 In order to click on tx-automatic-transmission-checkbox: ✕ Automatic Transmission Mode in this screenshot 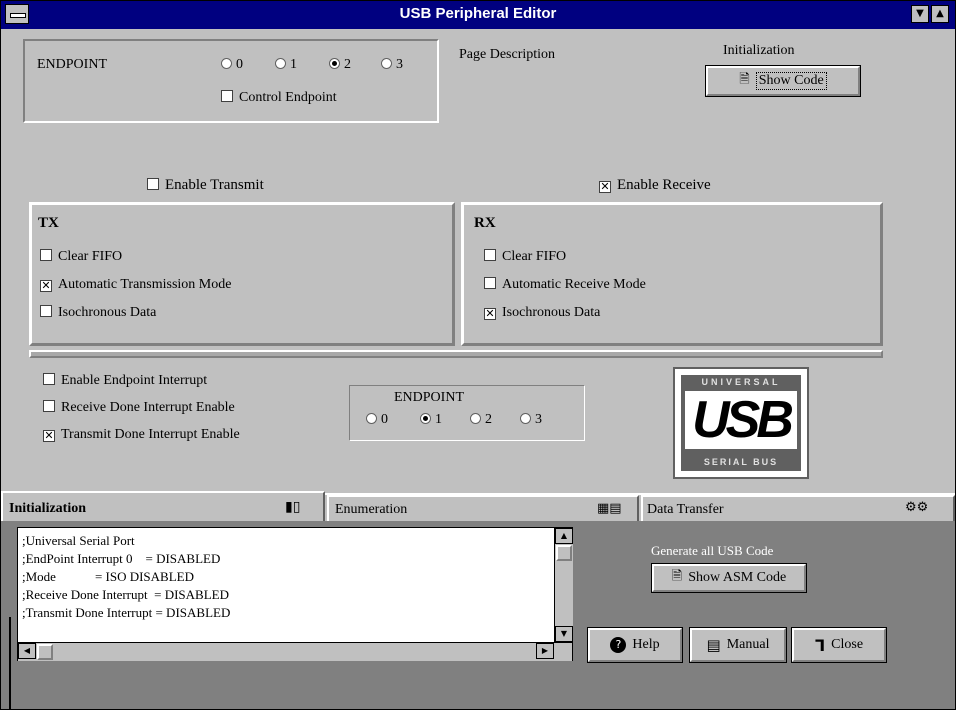, I will do `click(135, 285)`.